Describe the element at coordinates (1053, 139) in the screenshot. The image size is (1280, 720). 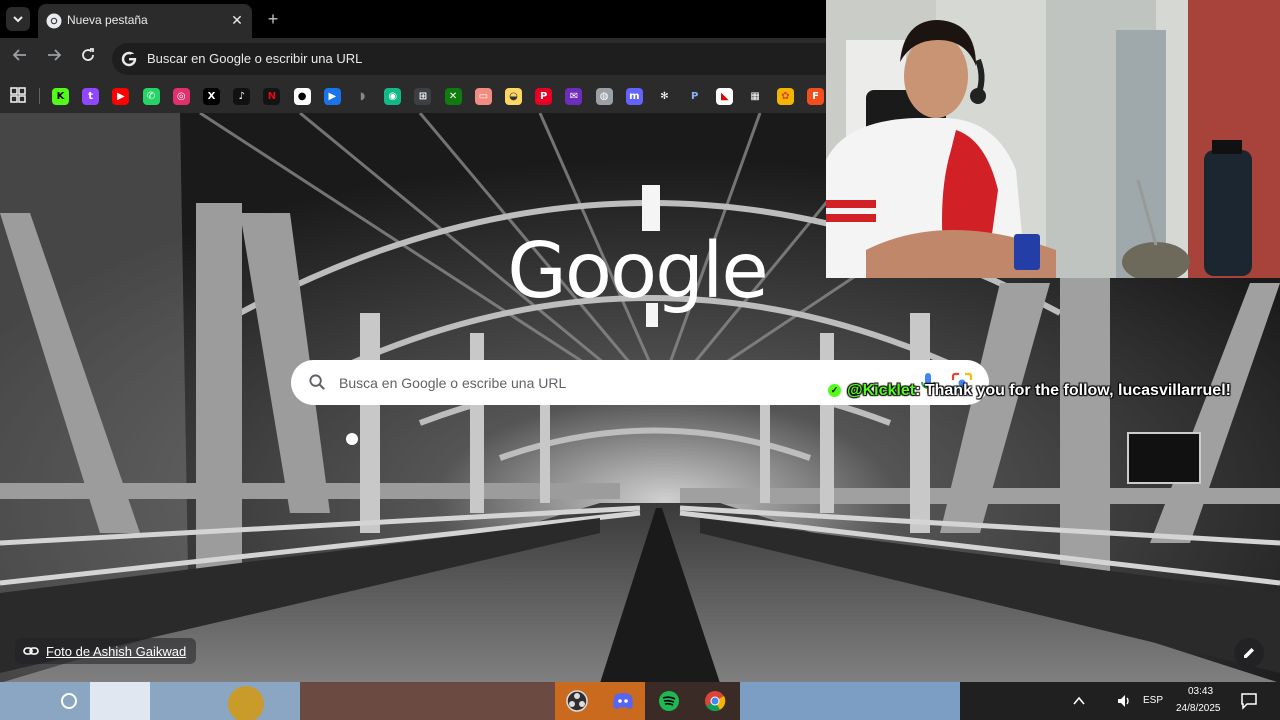
I see `webcam-feed` at that location.